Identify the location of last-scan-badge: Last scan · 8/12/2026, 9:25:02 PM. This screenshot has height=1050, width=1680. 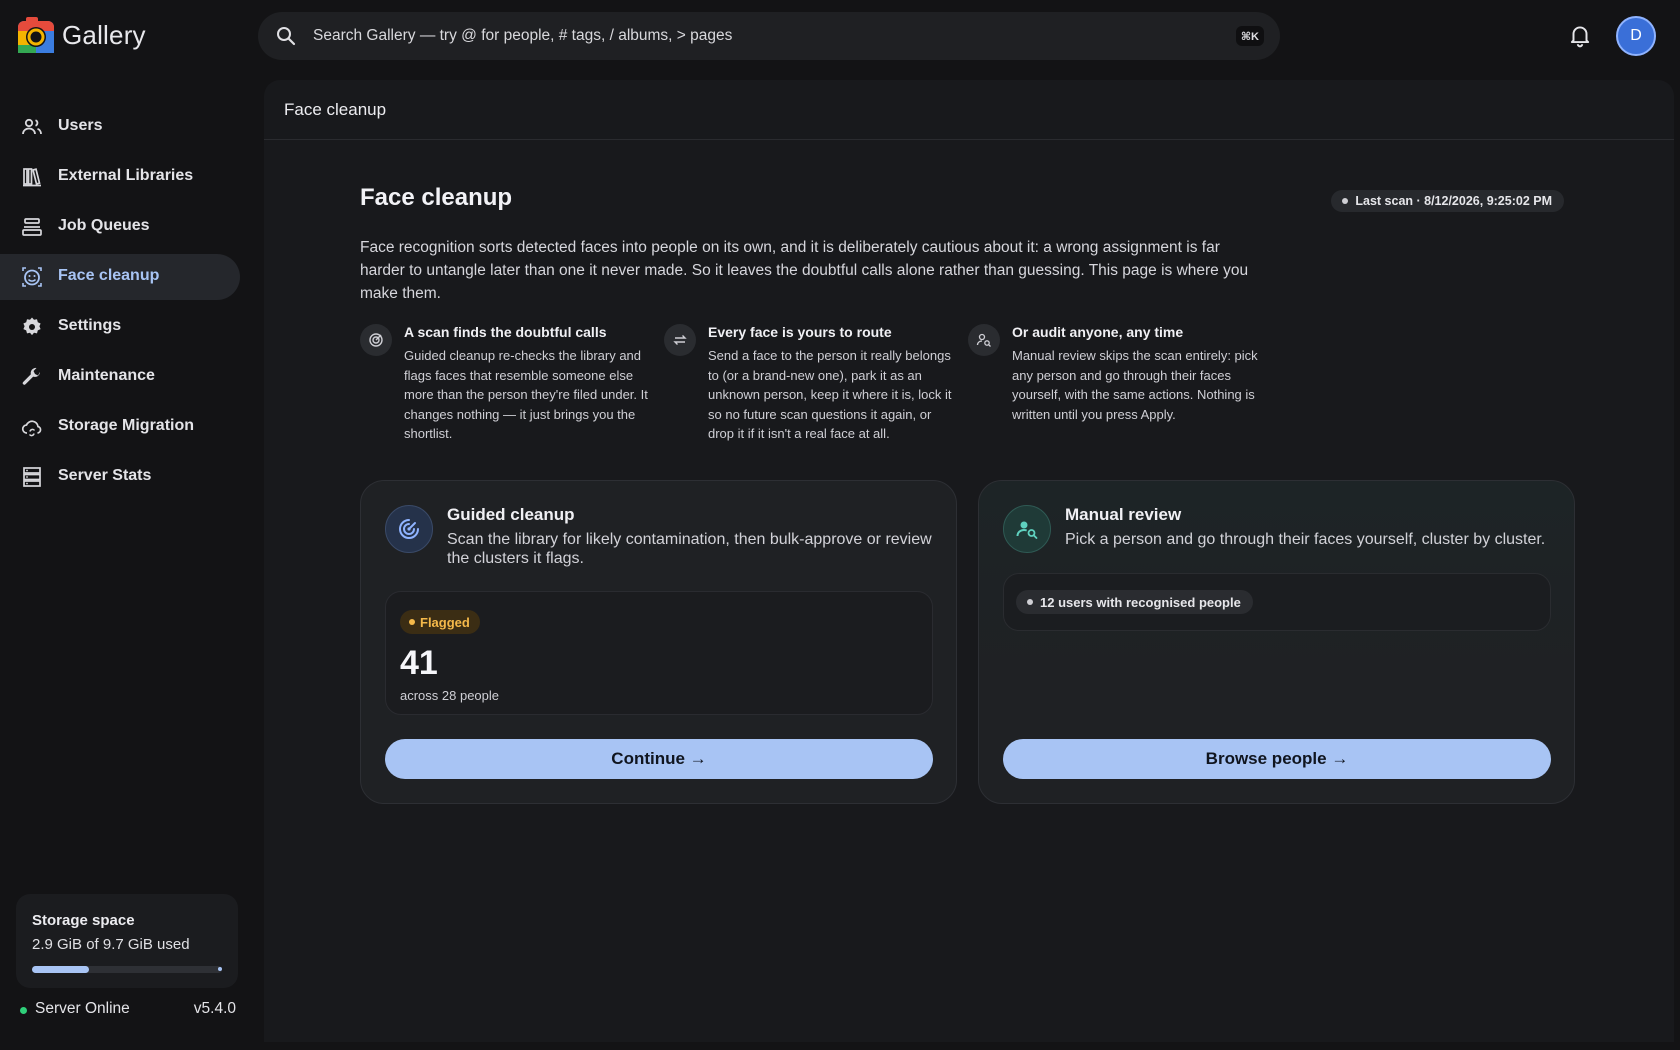
(1447, 201).